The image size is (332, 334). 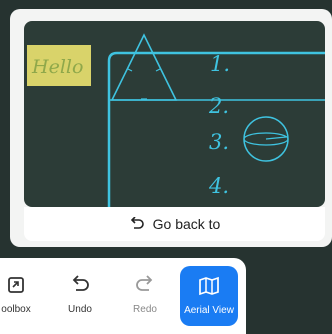 What do you see at coordinates (145, 286) in the screenshot?
I see `redo-icon` at bounding box center [145, 286].